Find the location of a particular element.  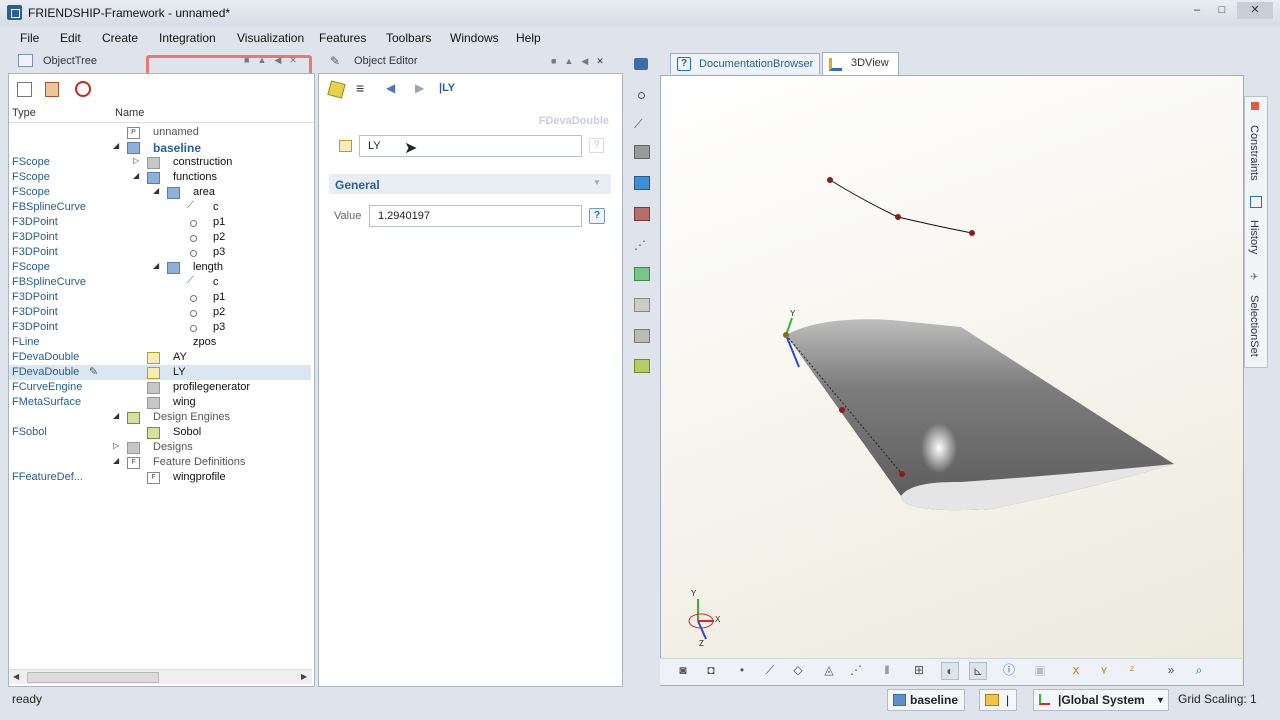

column-type-header: Type is located at coordinates (24, 113).